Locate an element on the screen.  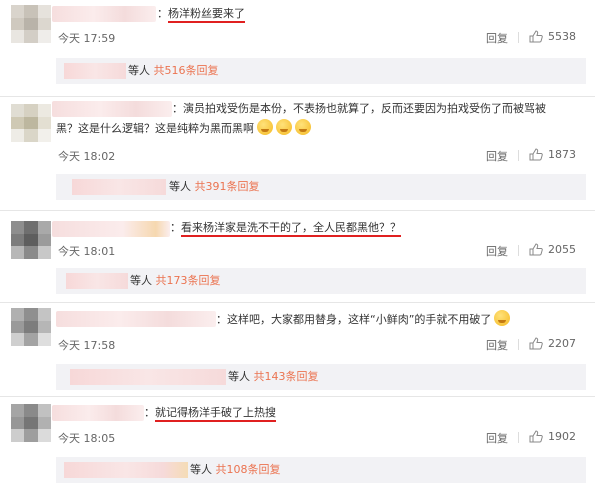
comment-text: ：这样吧，大家都用替身，这样“小鲜肉”的手就不用破了 is located at coordinates (363, 320).